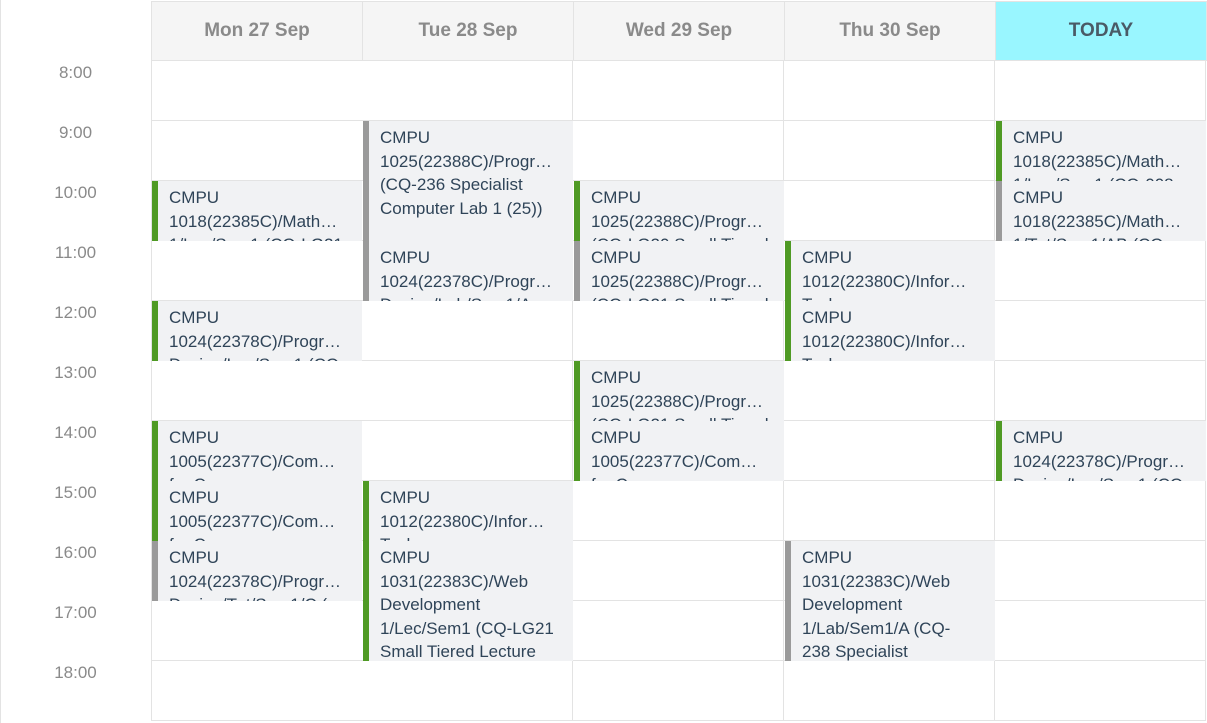  What do you see at coordinates (1101, 151) in the screenshot?
I see `timetable-event: CMPU 1018(22385C)/Math… 1/Lec/Sem1 (CQ-008` at bounding box center [1101, 151].